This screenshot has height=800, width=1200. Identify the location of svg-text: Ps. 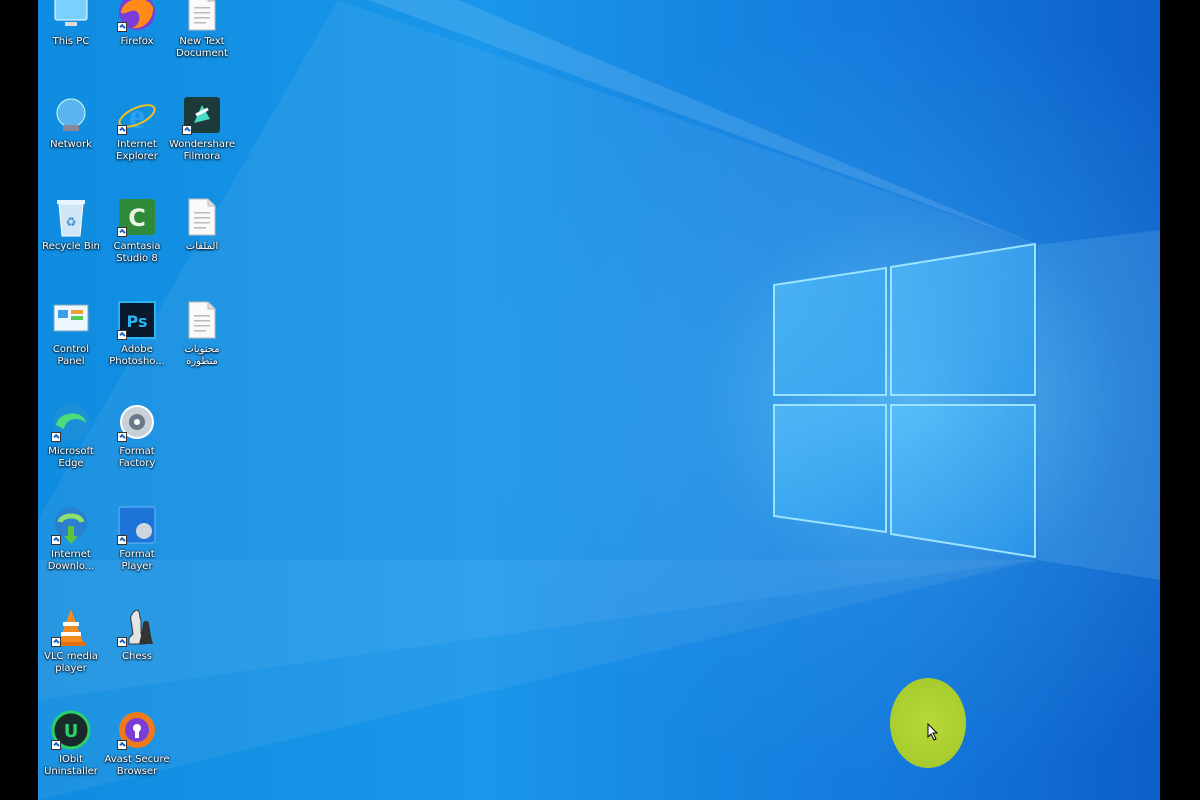
(137, 321).